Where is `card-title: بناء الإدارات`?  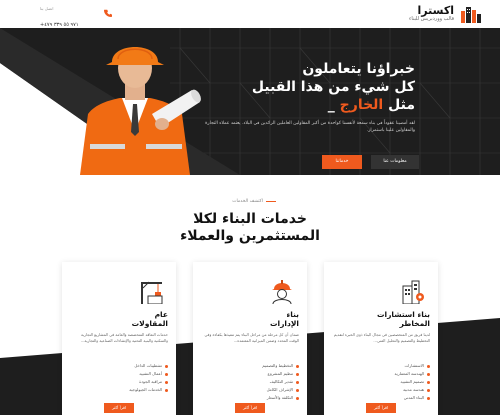
card-title: بناء الإدارات is located at coordinates (284, 319).